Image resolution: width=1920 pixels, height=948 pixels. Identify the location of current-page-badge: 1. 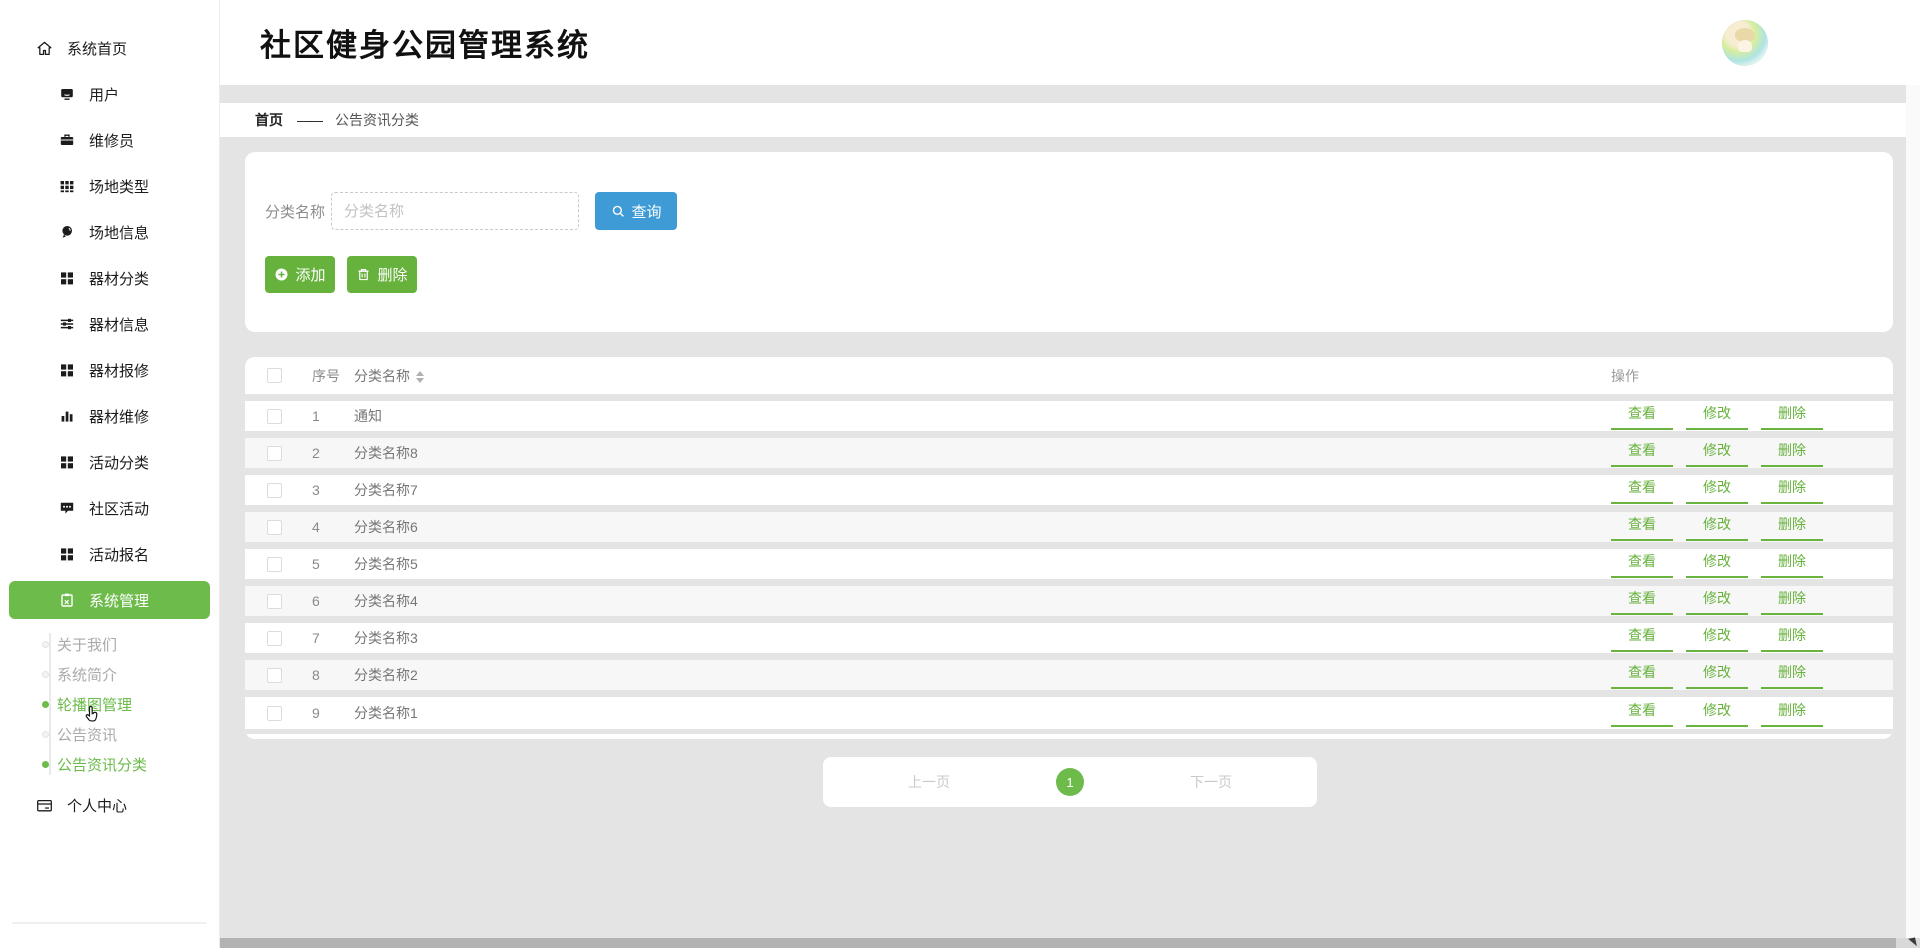
(1070, 782).